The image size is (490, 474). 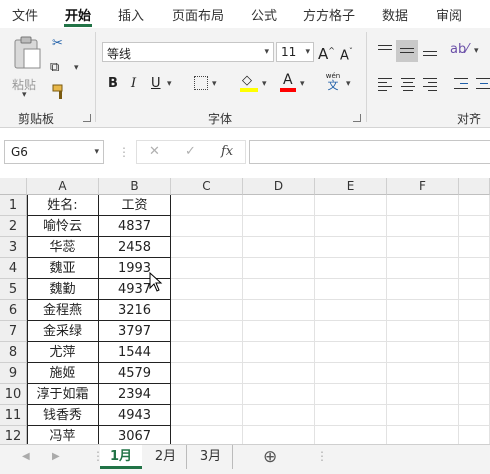 I want to click on row-header: 3, so click(x=13, y=247).